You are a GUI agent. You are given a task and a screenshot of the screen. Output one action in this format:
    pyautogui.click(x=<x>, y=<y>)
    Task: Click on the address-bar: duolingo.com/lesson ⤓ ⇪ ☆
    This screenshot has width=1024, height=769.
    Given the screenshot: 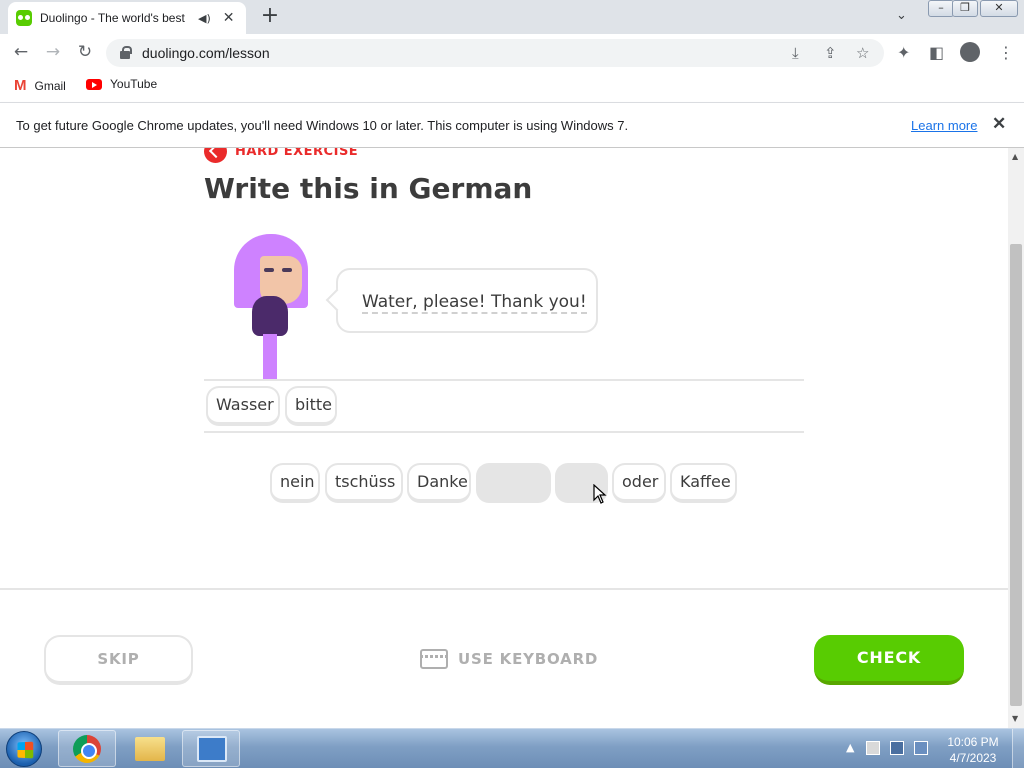 What is the action you would take?
    pyautogui.click(x=495, y=53)
    